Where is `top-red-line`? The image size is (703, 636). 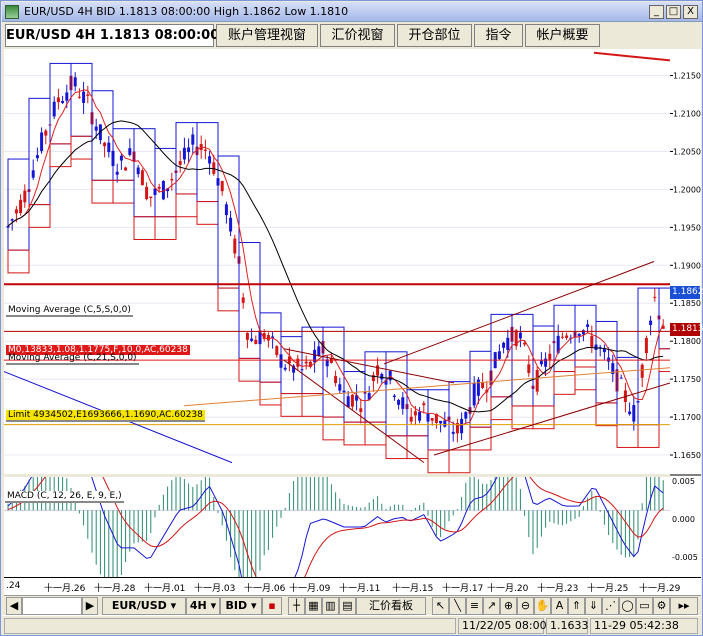 top-red-line is located at coordinates (632, 56).